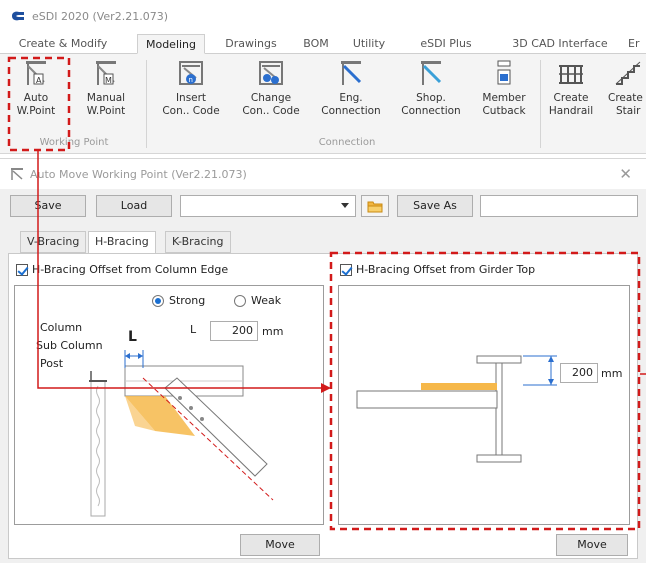 This screenshot has height=563, width=646. I want to click on dimension-l-label: L, so click(132, 337).